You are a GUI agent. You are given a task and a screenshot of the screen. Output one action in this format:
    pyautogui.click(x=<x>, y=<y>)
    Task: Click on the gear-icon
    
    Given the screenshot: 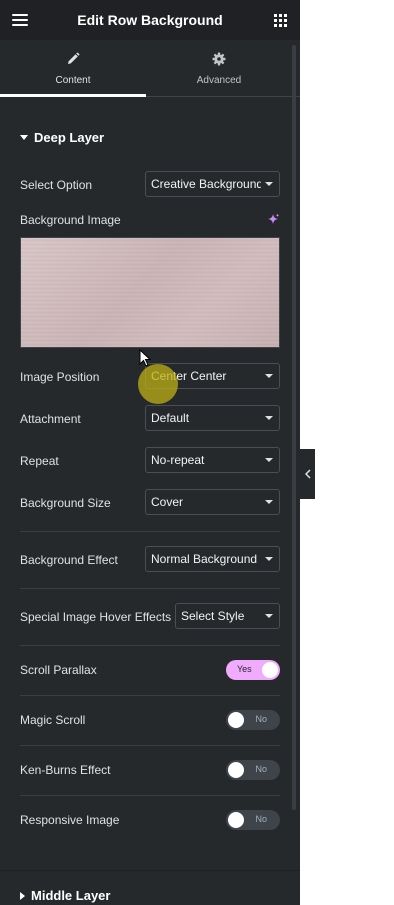 What is the action you would take?
    pyautogui.click(x=219, y=59)
    